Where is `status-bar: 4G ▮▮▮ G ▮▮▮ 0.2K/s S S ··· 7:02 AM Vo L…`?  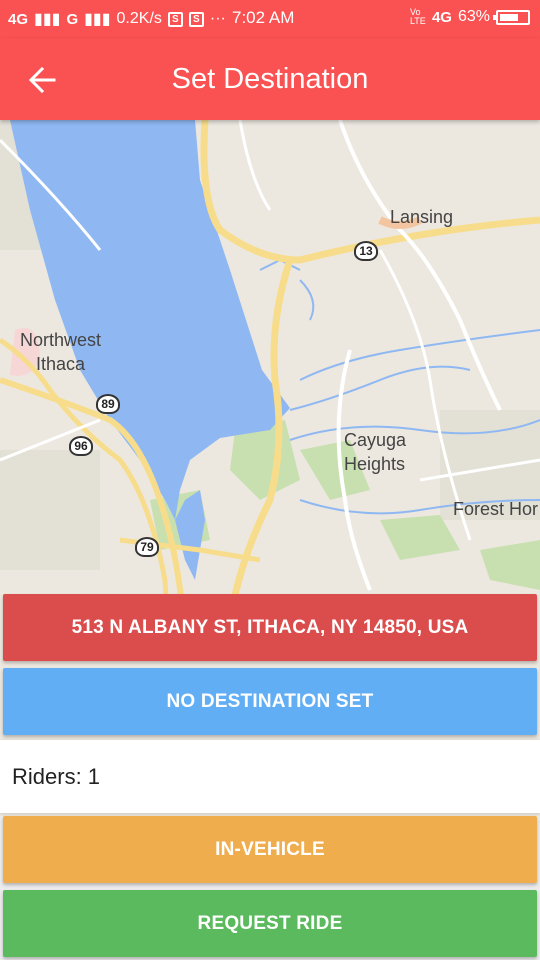 status-bar: 4G ▮▮▮ G ▮▮▮ 0.2K/s S S ··· 7:02 AM Vo L… is located at coordinates (270, 19).